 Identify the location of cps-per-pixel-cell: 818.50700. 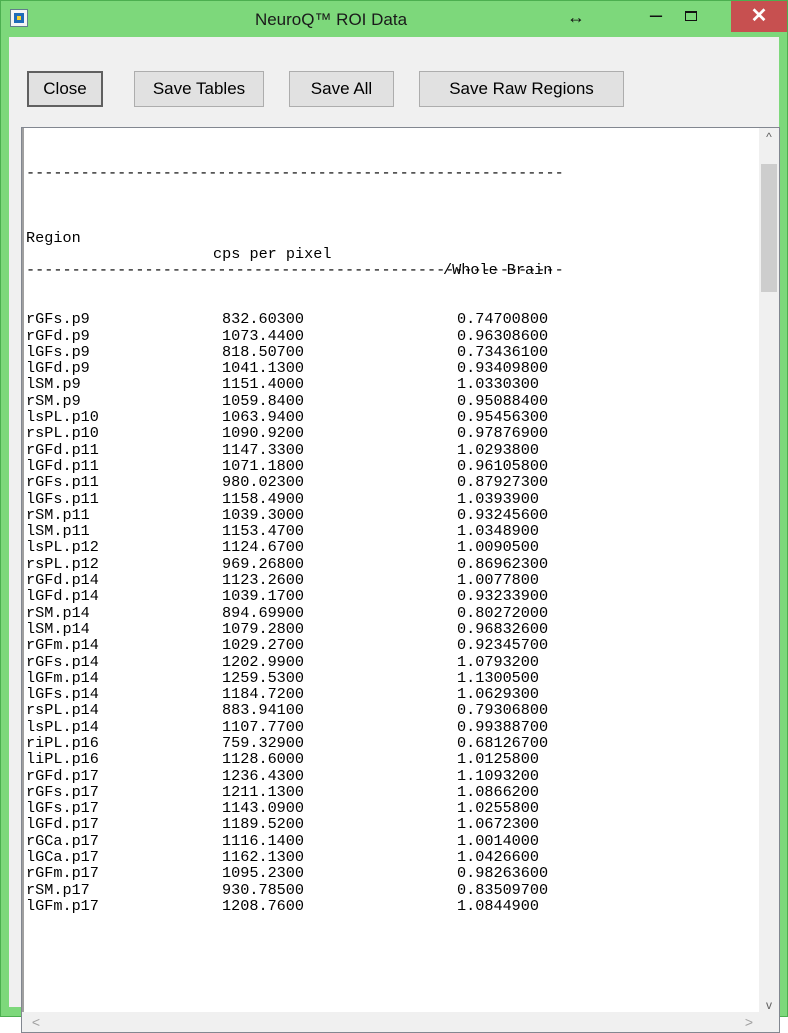
(263, 351).